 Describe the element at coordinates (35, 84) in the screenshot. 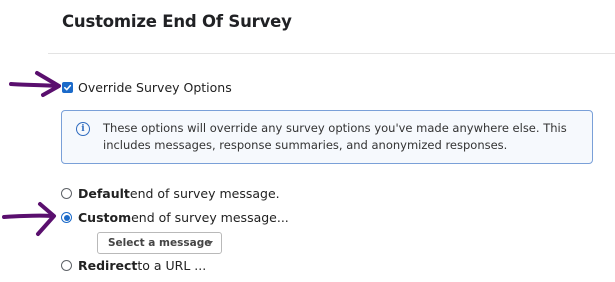

I see `annotation-arrow-top` at that location.